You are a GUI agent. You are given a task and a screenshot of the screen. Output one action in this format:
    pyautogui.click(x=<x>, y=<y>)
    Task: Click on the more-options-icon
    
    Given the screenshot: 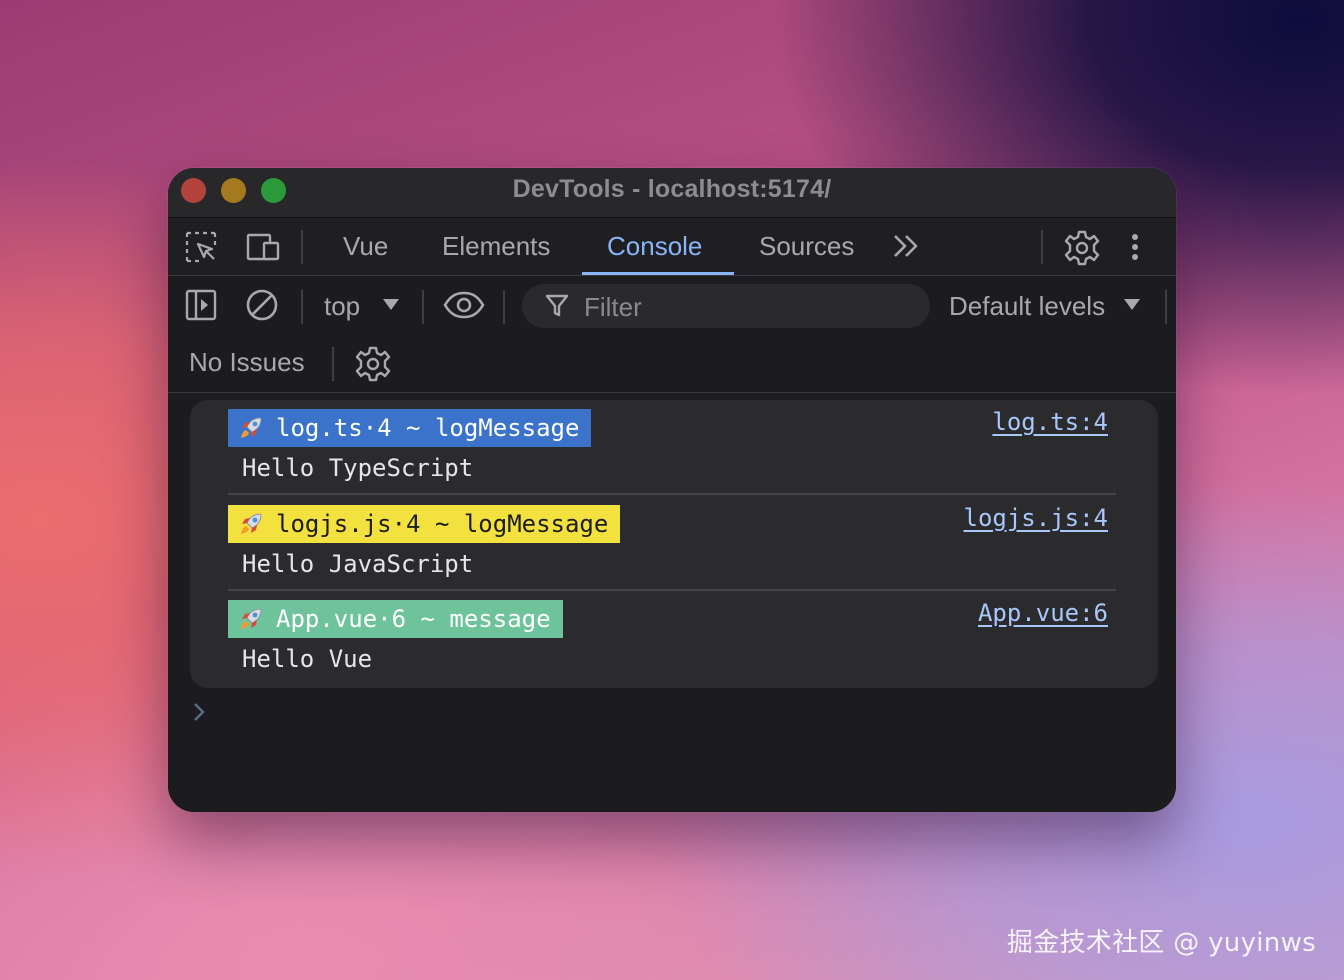 What is the action you would take?
    pyautogui.click(x=1135, y=247)
    